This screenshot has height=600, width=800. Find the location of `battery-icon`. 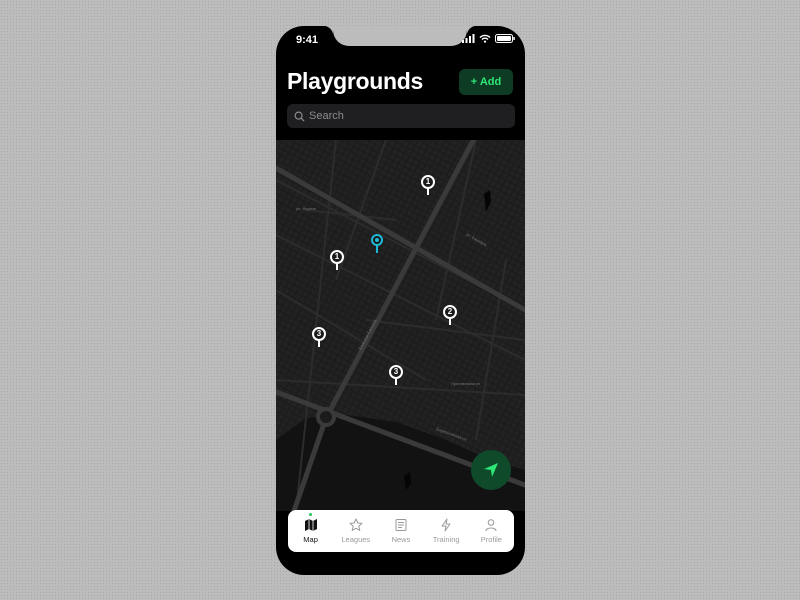

battery-icon is located at coordinates (505, 38).